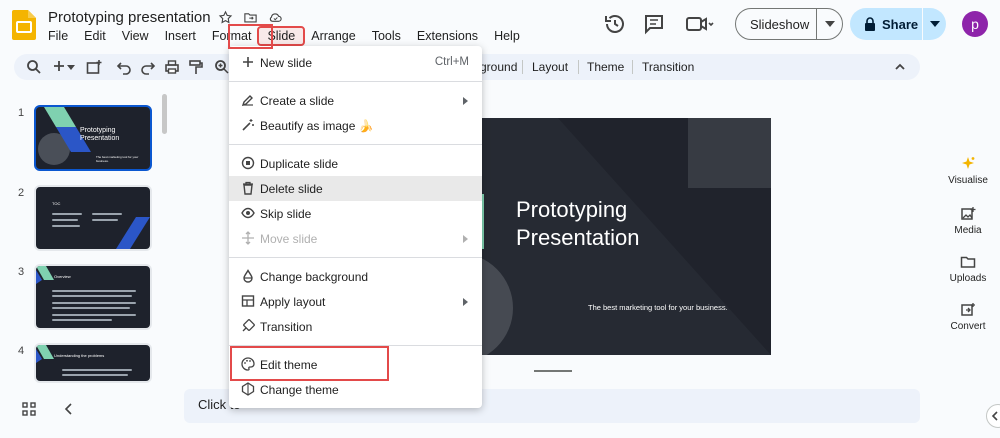 This screenshot has width=1000, height=438. I want to click on slideshow-label: Slideshow, so click(780, 24).